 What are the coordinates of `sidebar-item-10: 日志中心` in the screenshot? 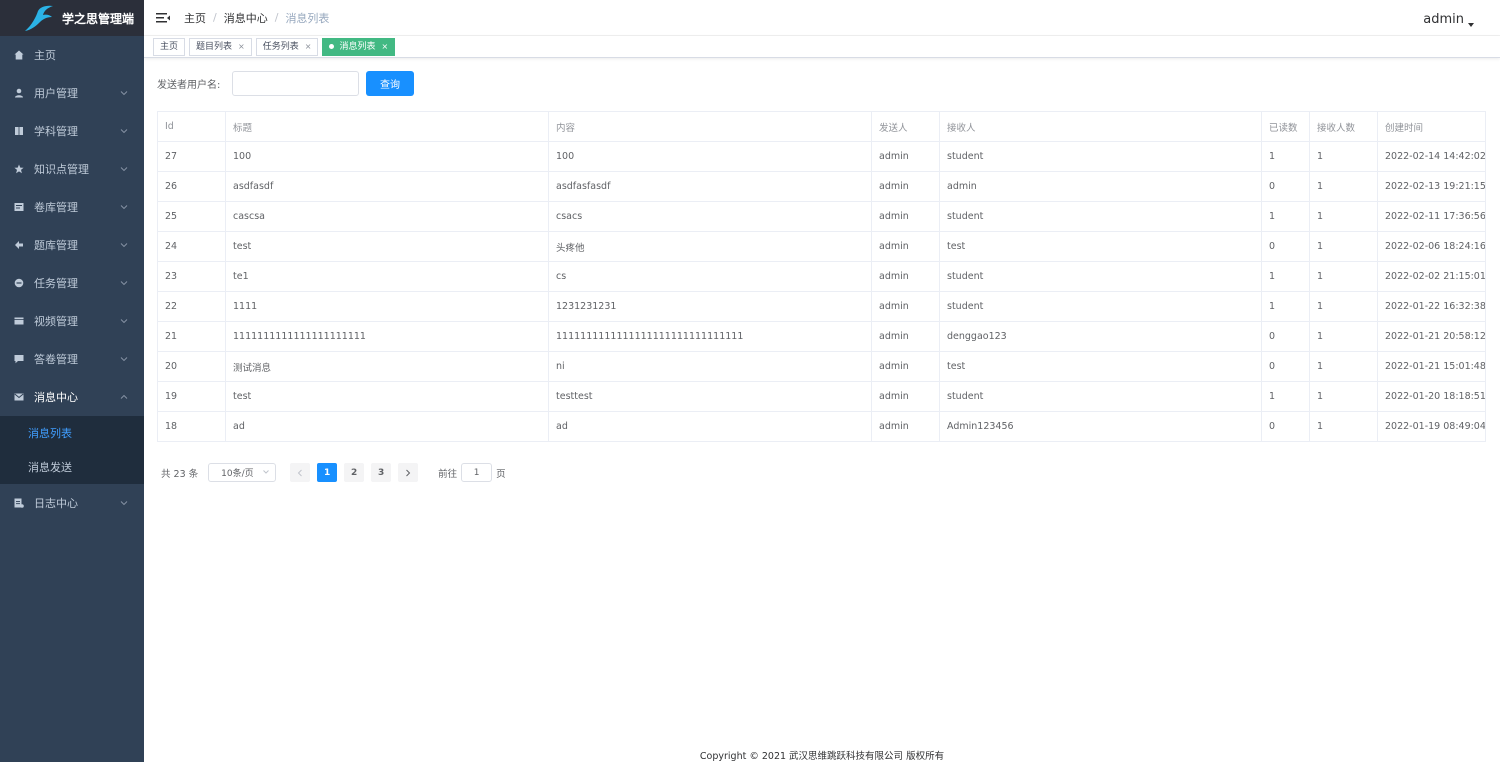 It's located at (72, 503).